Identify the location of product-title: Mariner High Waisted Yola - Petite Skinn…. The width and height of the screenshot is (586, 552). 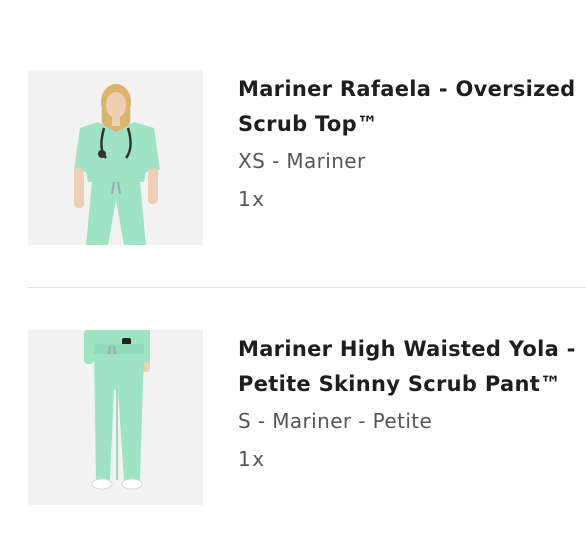
(408, 367).